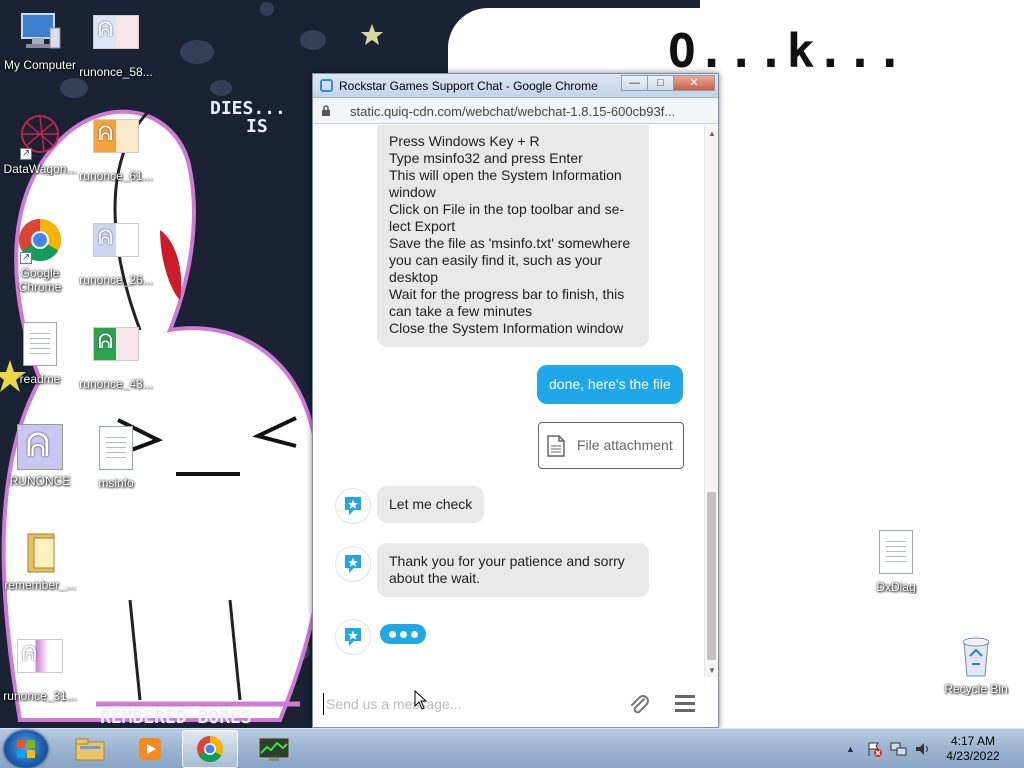 Image resolution: width=1024 pixels, height=768 pixels. Describe the element at coordinates (176, 717) in the screenshot. I see `wallpaper-text-bottom: REMBERED BORES` at that location.